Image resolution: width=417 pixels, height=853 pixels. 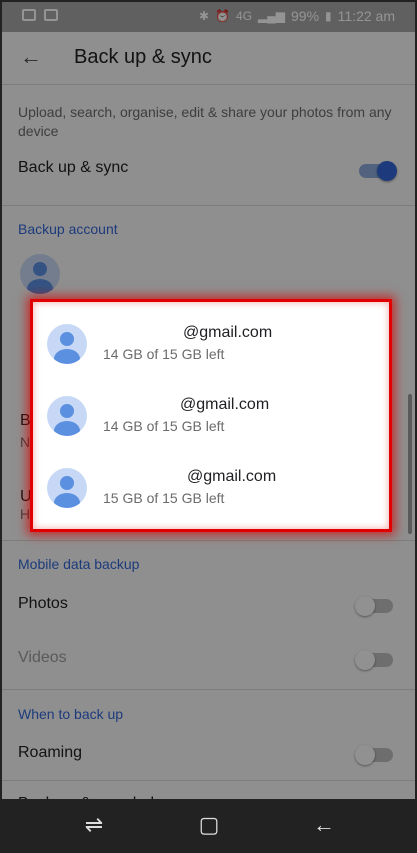 I want to click on recent-apps-icon: ⇌, so click(x=94, y=825).